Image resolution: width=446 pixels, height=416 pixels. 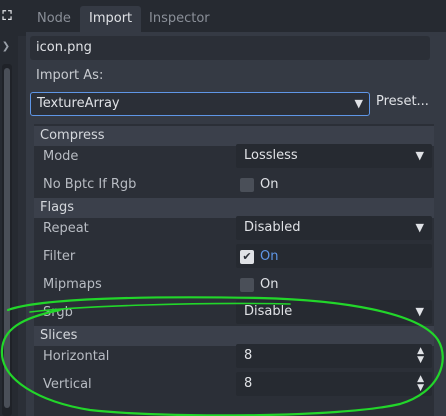 I want to click on tab-import: Import, so click(x=111, y=19).